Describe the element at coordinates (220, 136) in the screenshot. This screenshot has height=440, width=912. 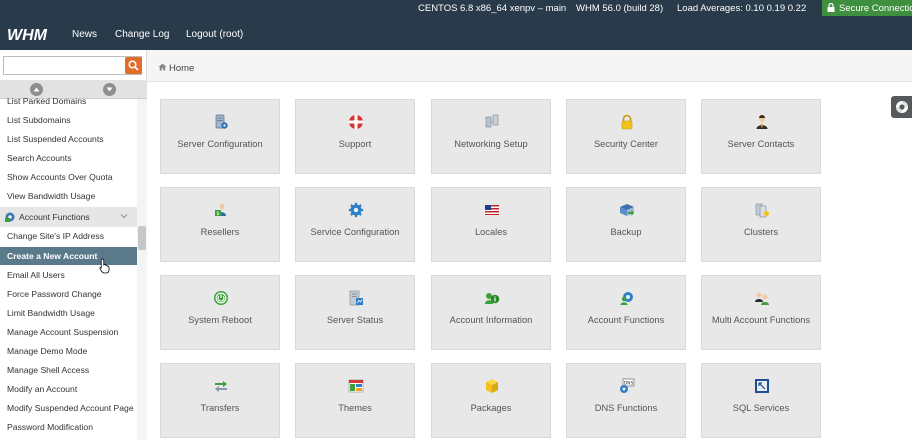
I see `tile-server-configuration: Server Configuration` at that location.